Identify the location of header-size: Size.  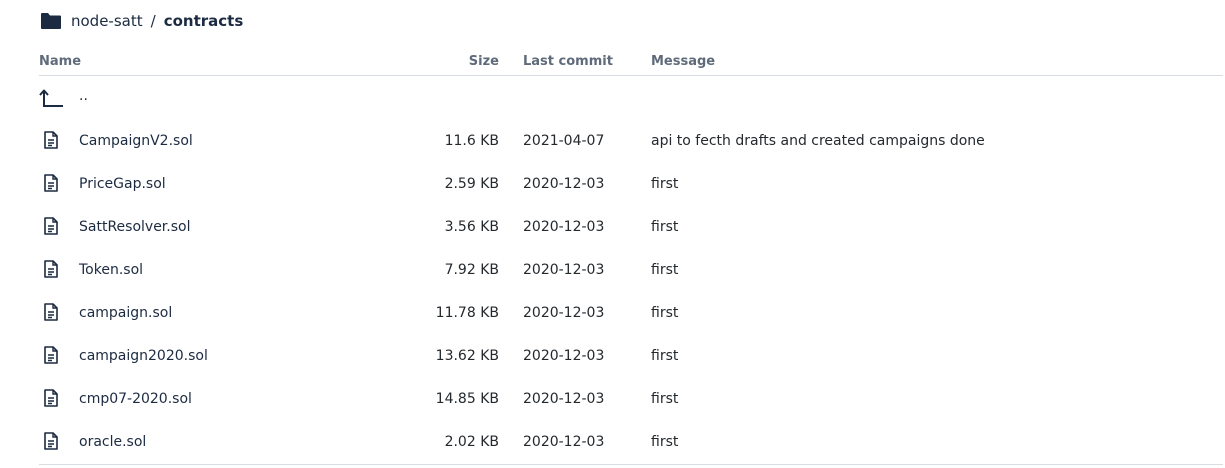
(484, 61).